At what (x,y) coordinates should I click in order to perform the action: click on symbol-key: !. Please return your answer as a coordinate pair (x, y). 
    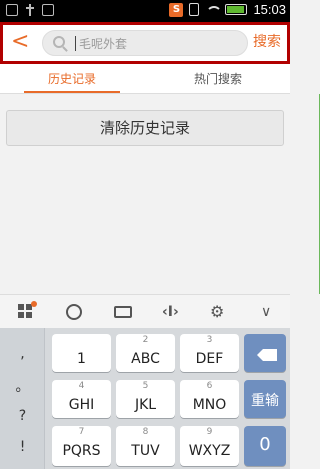
    Looking at the image, I should click on (22, 447).